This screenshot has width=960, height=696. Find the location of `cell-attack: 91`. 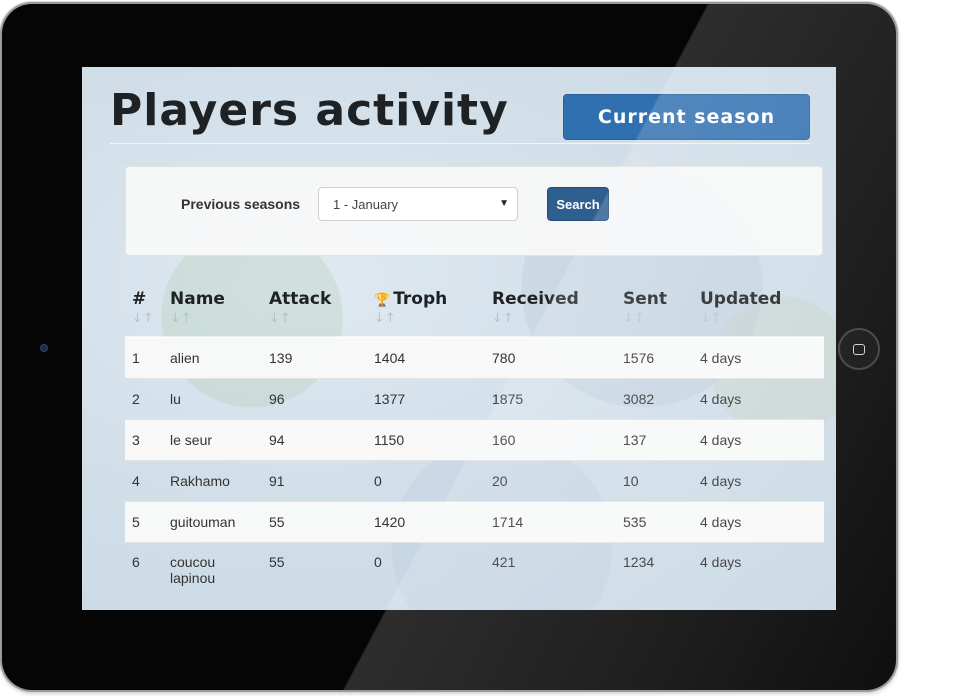

cell-attack: 91 is located at coordinates (314, 481).